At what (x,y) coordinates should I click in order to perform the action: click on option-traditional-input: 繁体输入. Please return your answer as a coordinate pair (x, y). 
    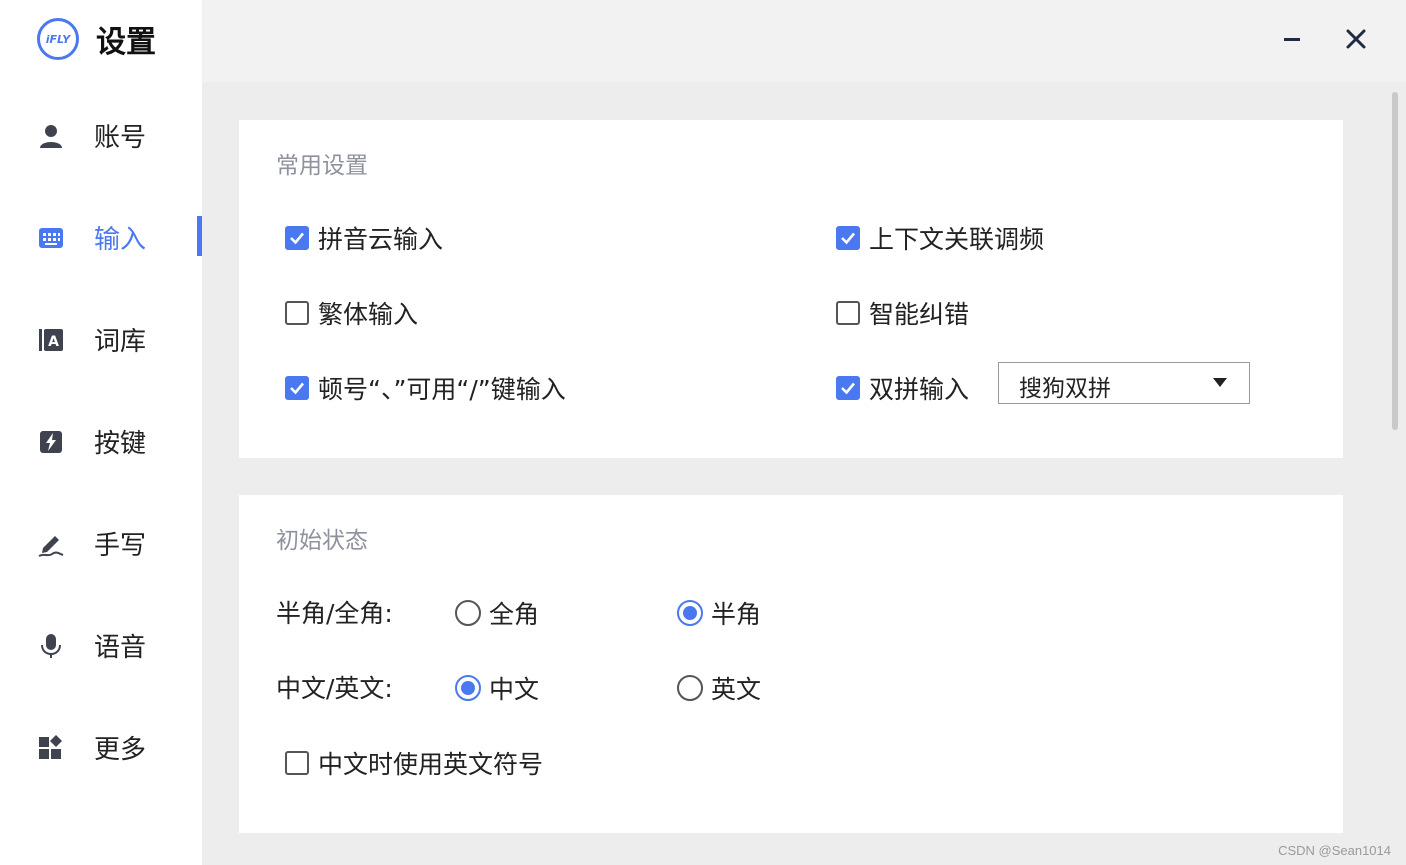
    Looking at the image, I should click on (351, 313).